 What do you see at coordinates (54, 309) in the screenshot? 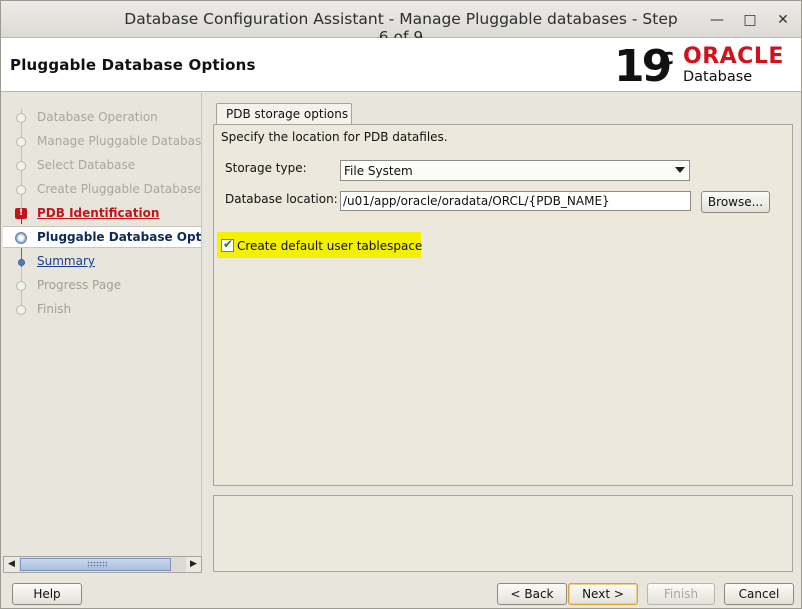
I see `sidebar-item-label: Finish` at bounding box center [54, 309].